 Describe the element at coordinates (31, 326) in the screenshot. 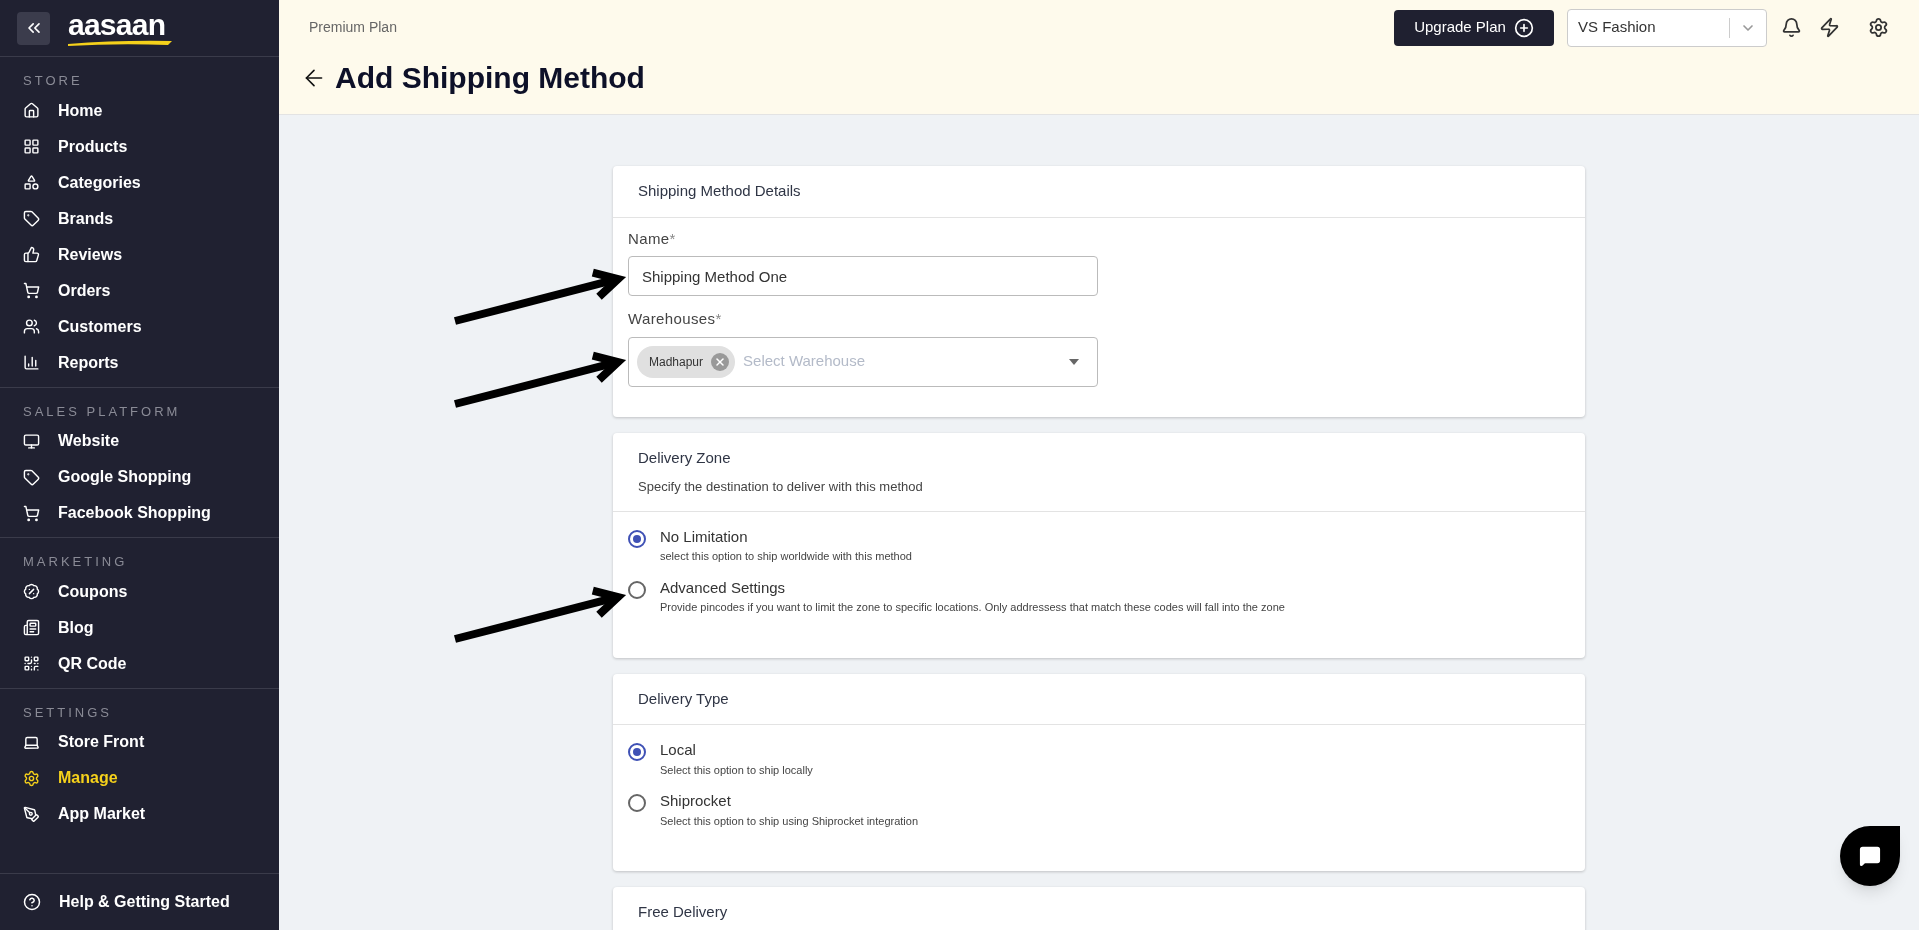

I see `users-icon` at that location.